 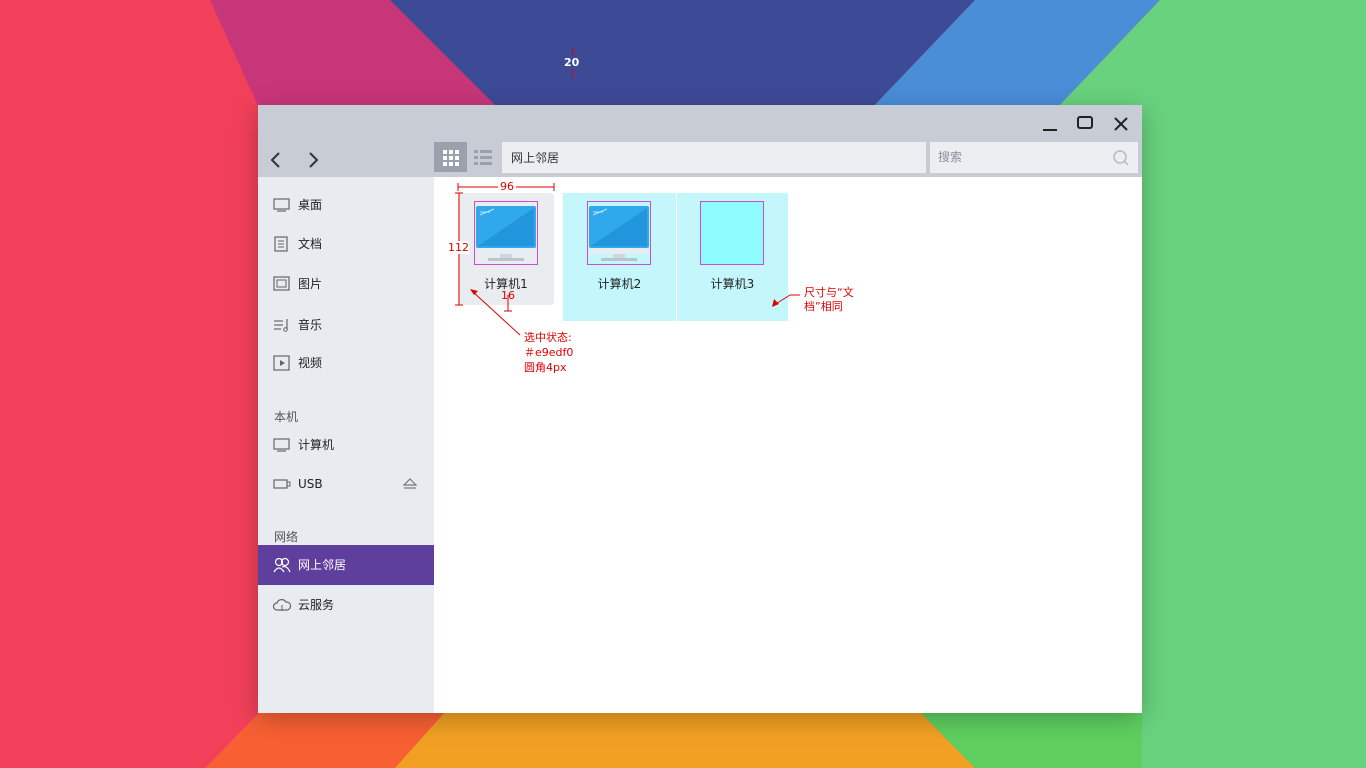 What do you see at coordinates (281, 244) in the screenshot?
I see `document-icon` at bounding box center [281, 244].